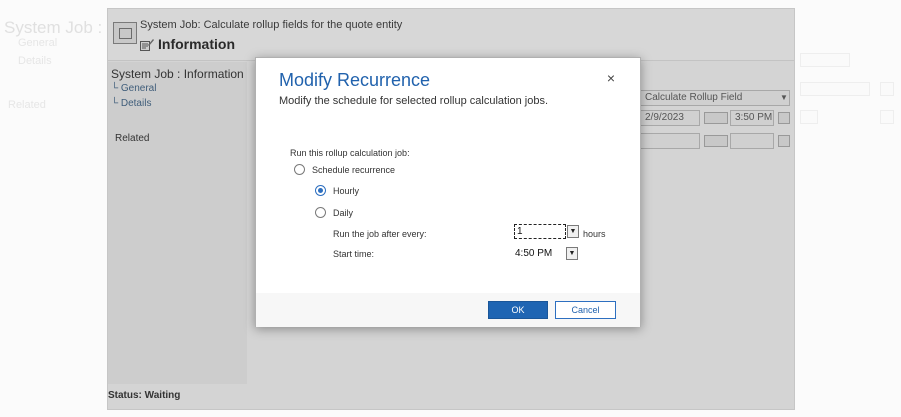 The height and width of the screenshot is (417, 901). I want to click on date-field: 2/9/2023, so click(670, 118).